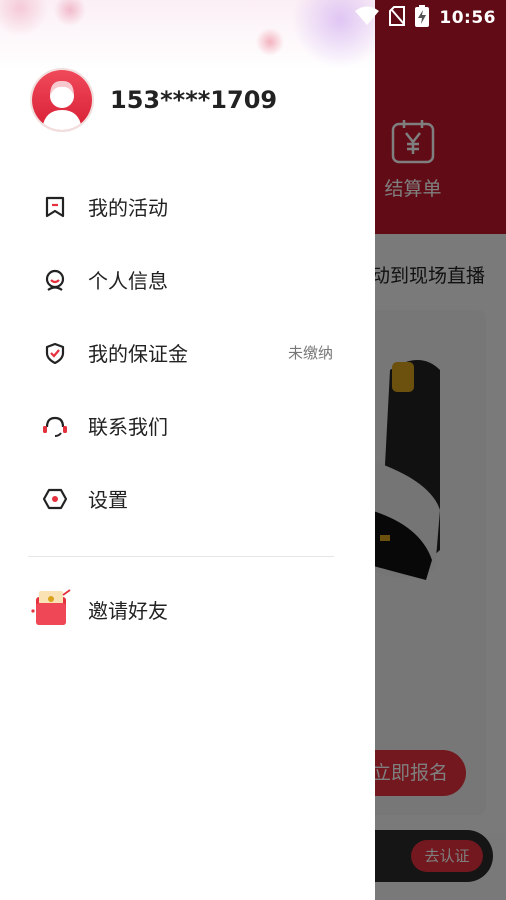  Describe the element at coordinates (367, 18) in the screenshot. I see `wifi-icon` at that location.